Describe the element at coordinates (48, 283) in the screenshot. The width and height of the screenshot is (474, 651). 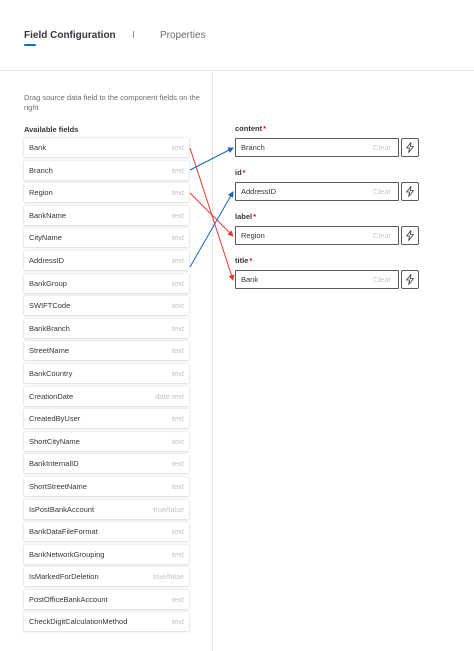
I see `field-name: BankGroup` at that location.